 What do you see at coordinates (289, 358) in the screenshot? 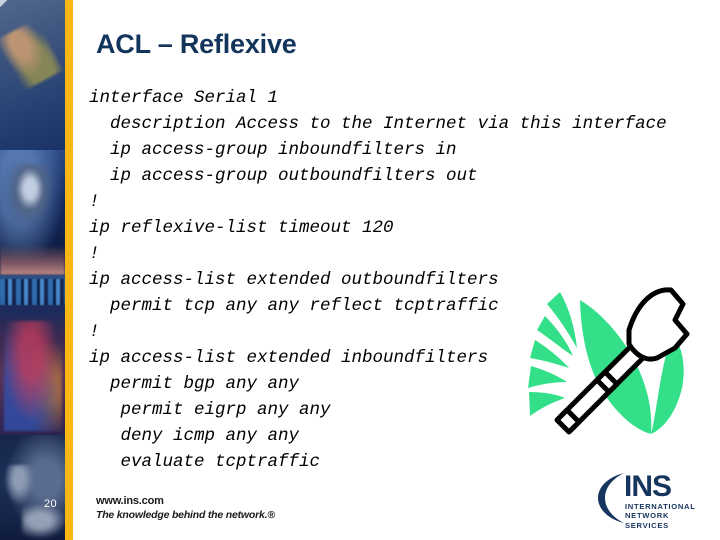
I see `code-line: ip access-list extended inboundfilters` at bounding box center [289, 358].